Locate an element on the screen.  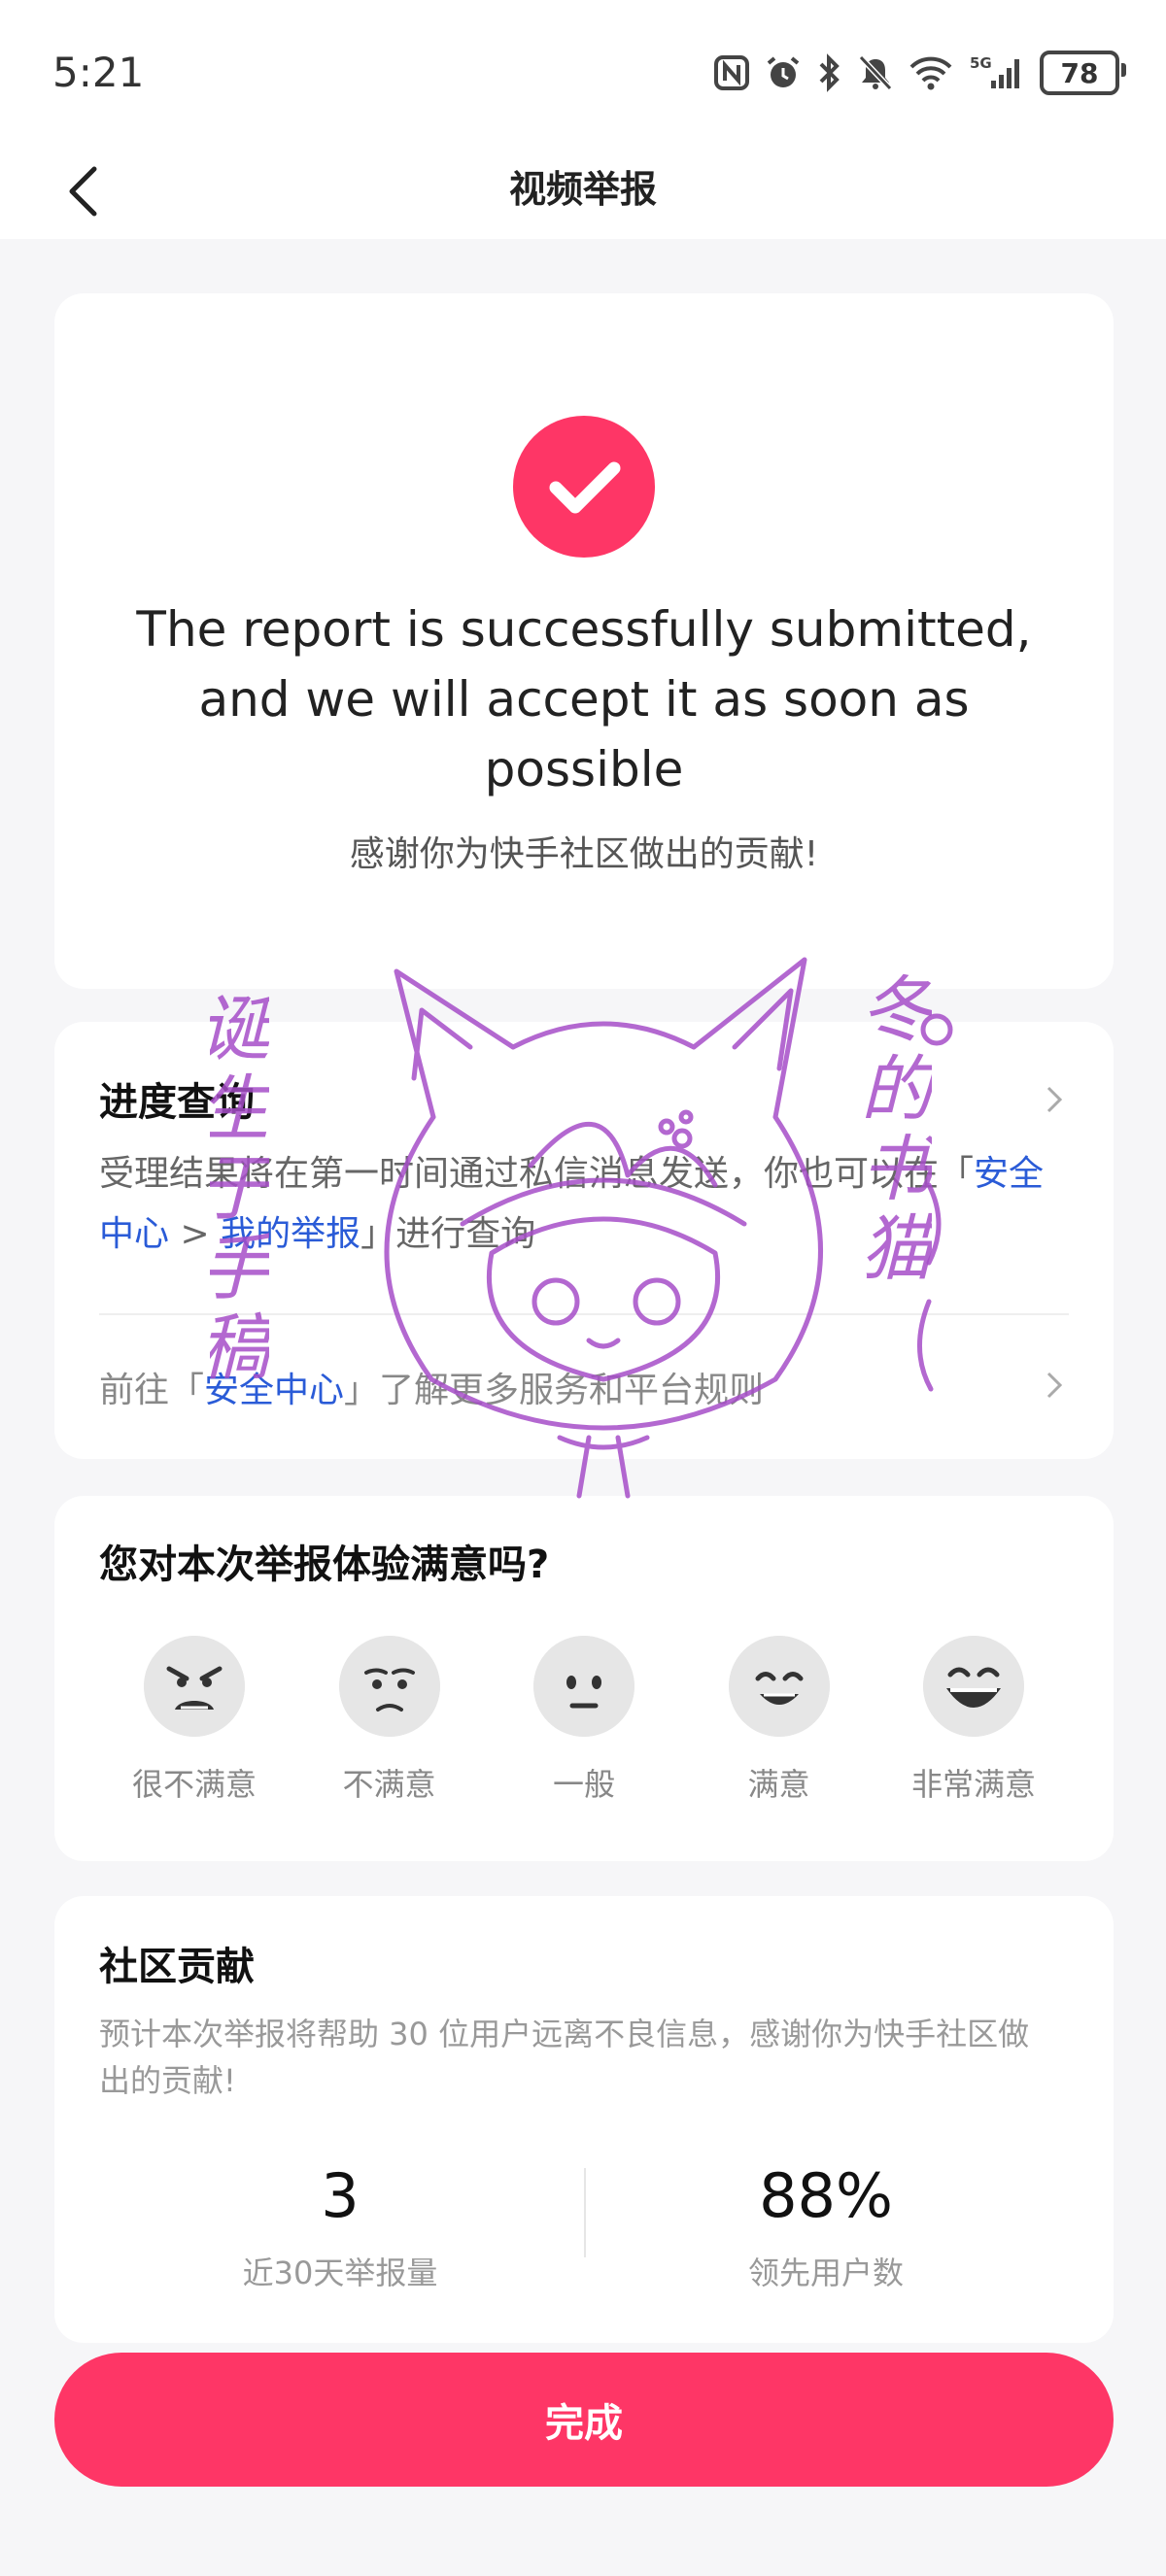
done-button: 完成 is located at coordinates (584, 2420).